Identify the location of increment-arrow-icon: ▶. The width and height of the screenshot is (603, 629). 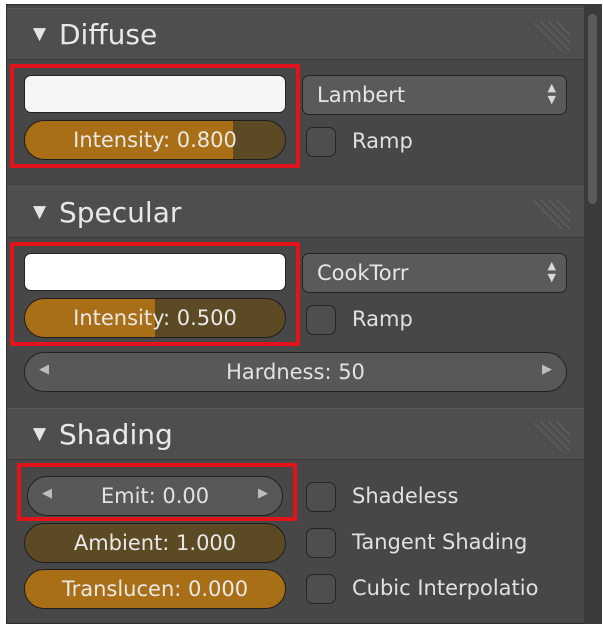
(547, 369).